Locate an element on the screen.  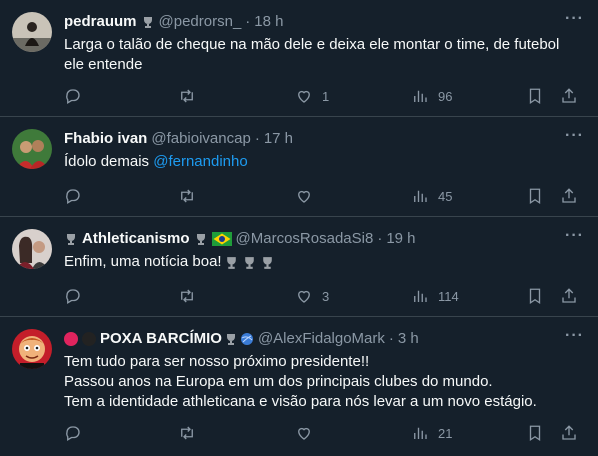
author-name: Fhabio ivan is located at coordinates (105, 139).